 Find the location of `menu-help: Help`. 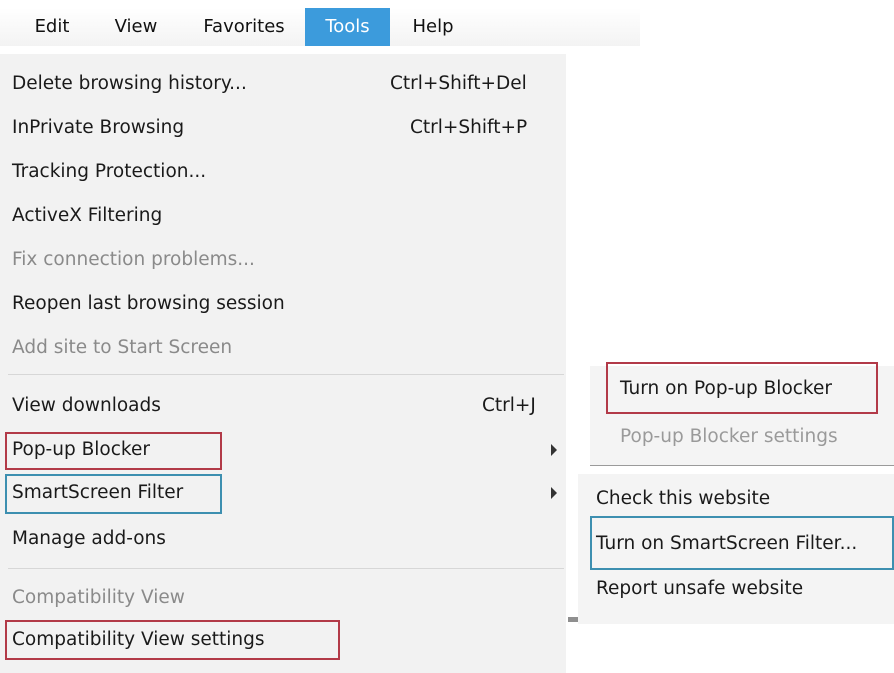

menu-help: Help is located at coordinates (433, 27).